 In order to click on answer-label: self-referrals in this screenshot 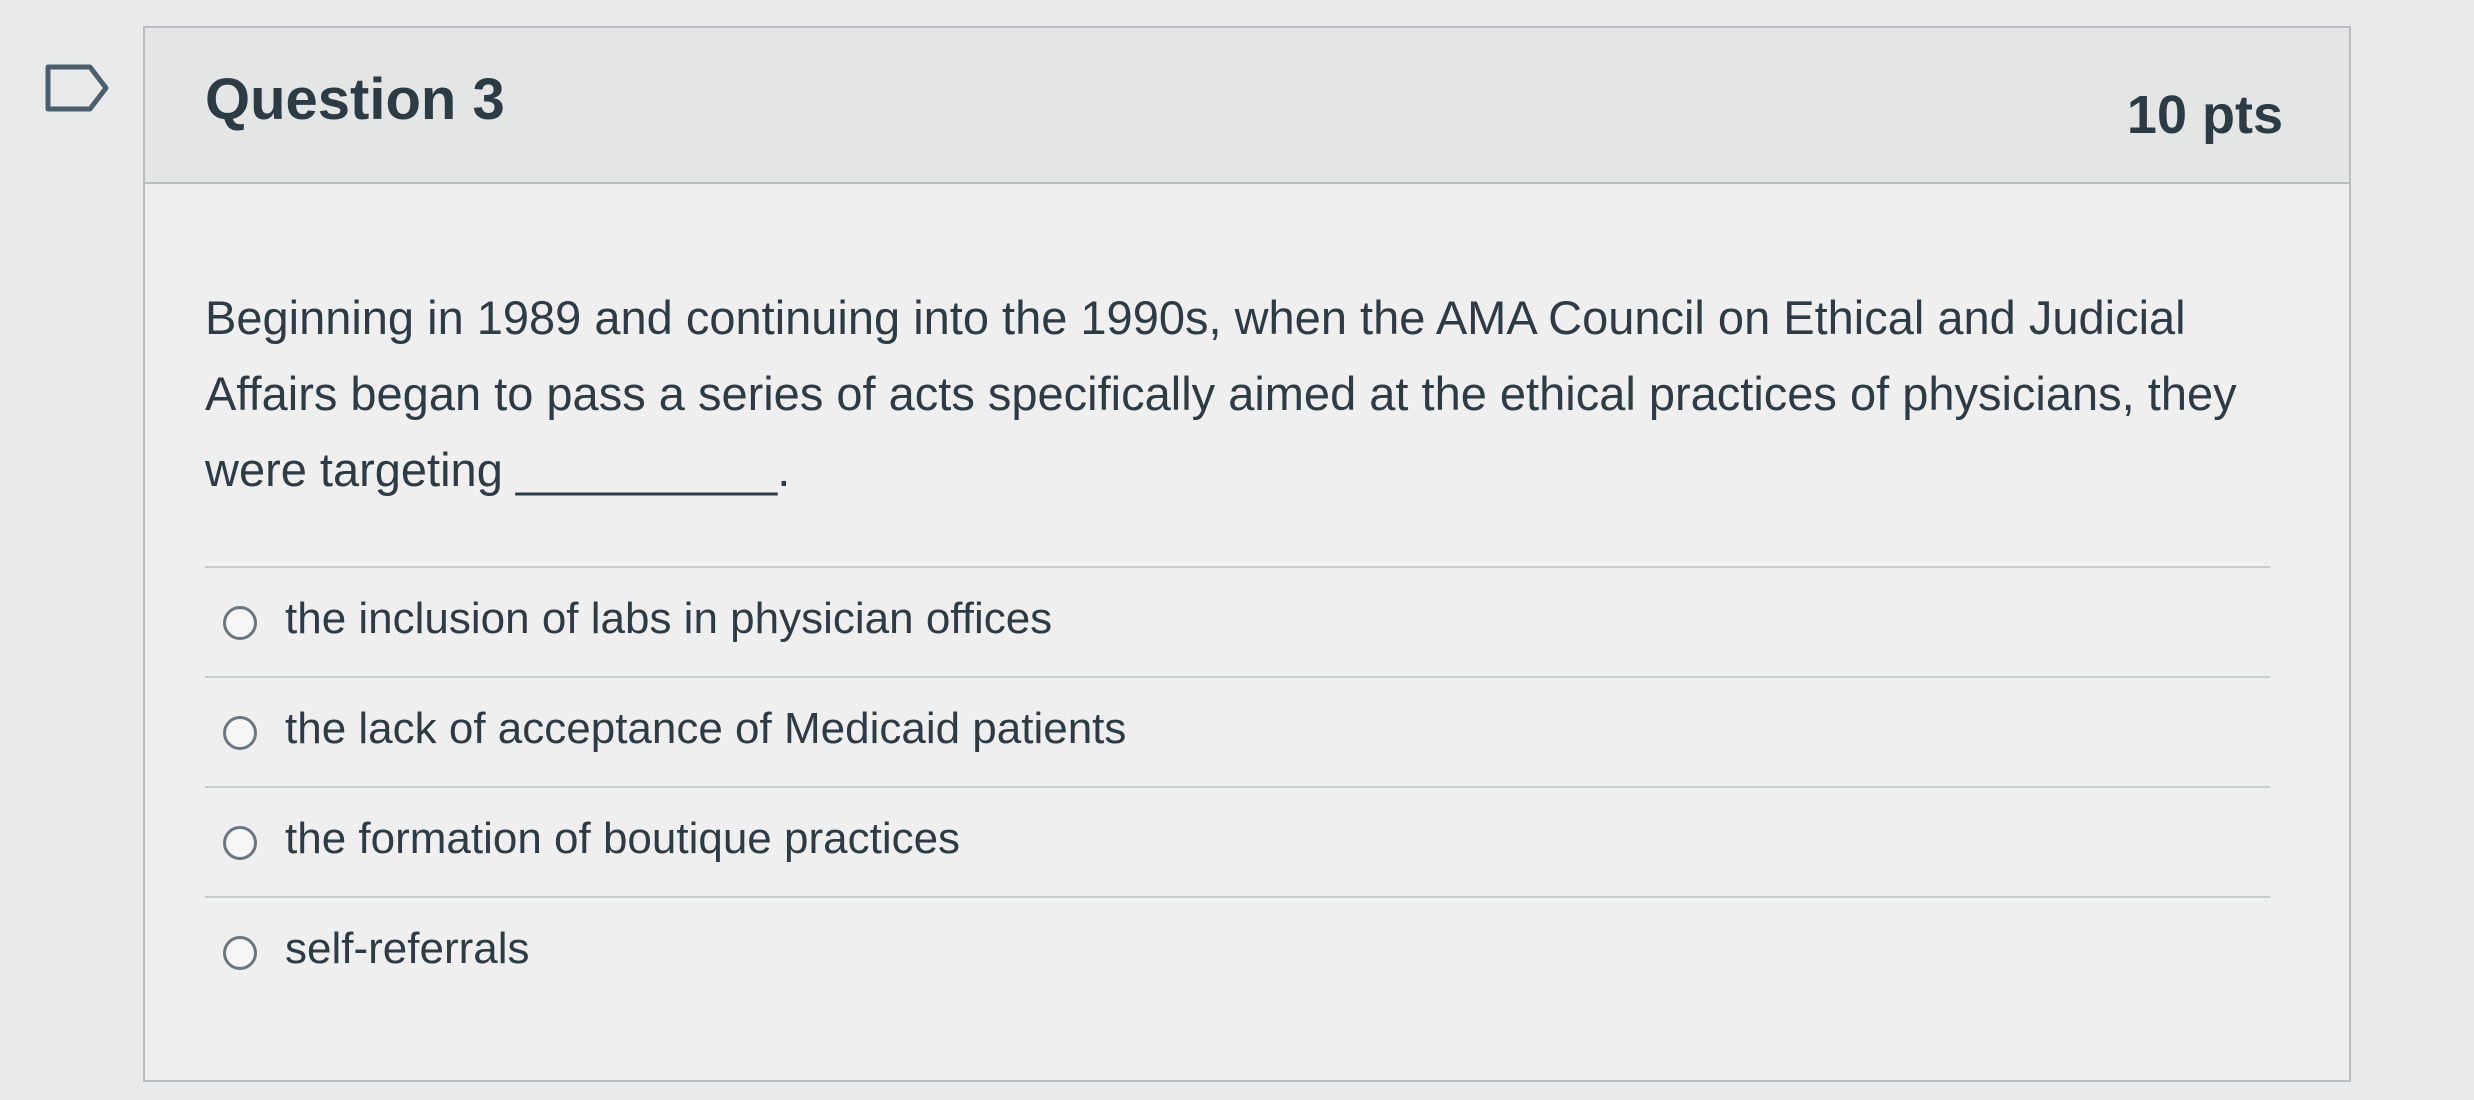, I will do `click(407, 949)`.